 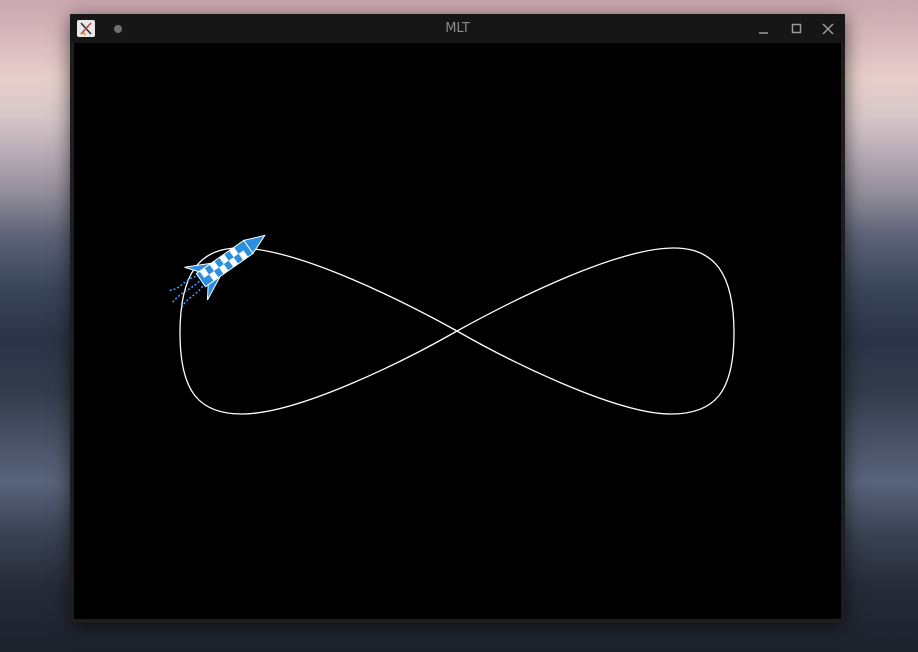 I want to click on close-icon, so click(x=828, y=28).